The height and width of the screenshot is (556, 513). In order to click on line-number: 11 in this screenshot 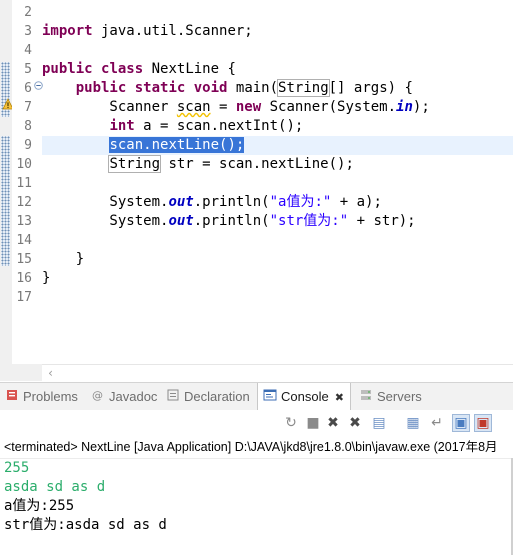, I will do `click(24, 183)`.